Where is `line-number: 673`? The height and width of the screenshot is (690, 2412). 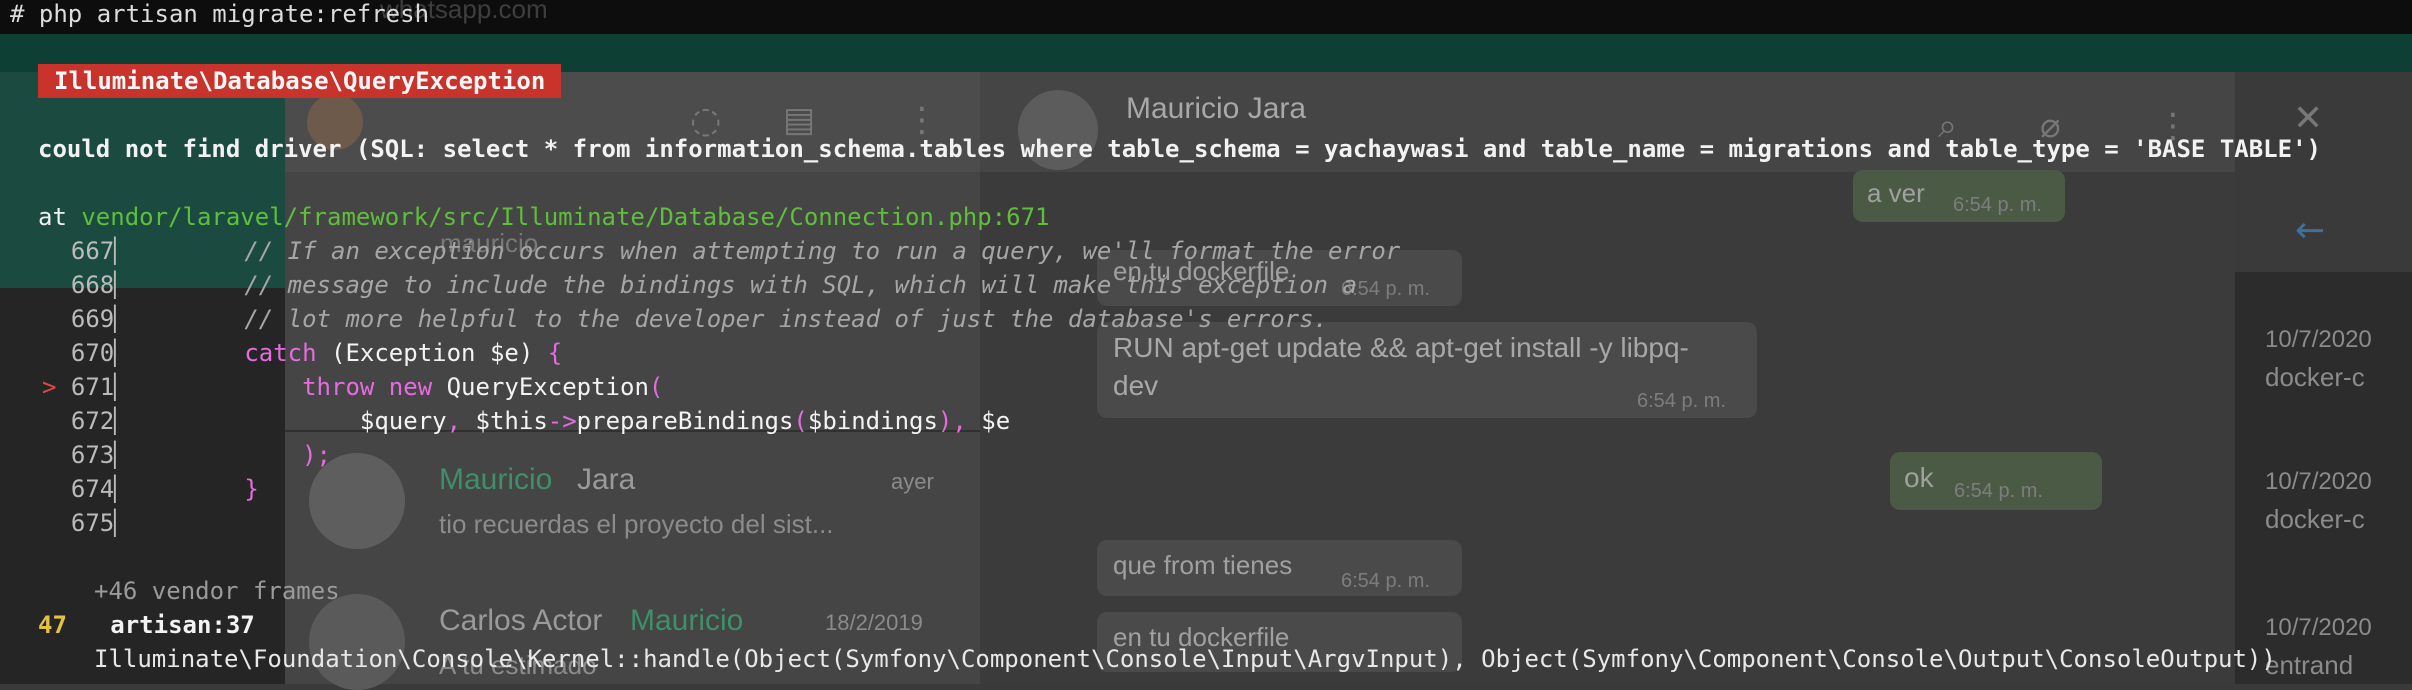
line-number: 673 is located at coordinates (92, 455).